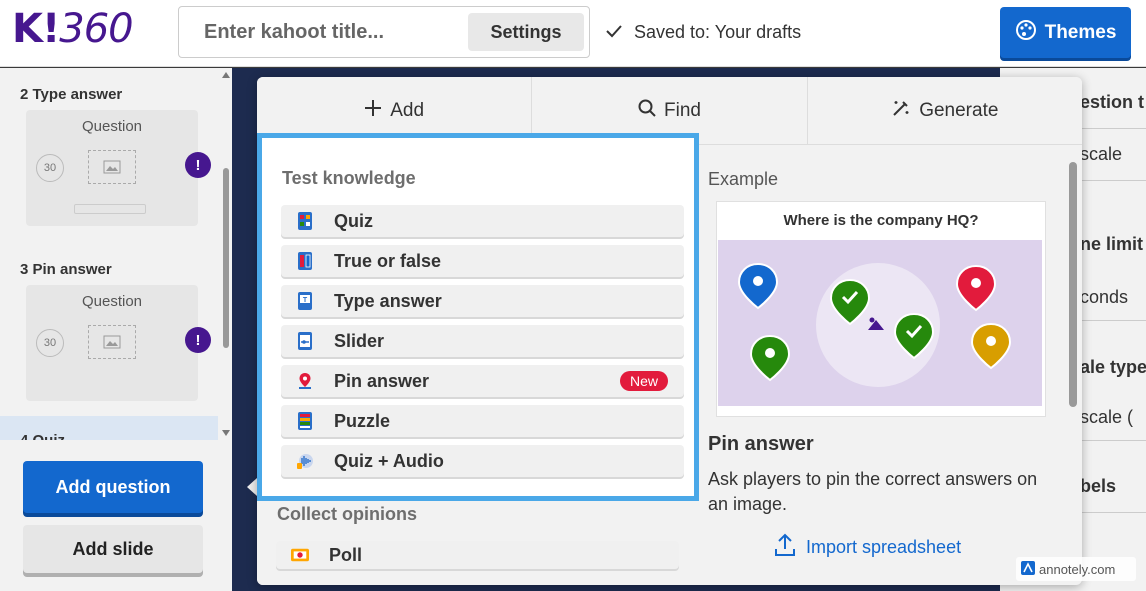 Image resolution: width=1146 pixels, height=591 pixels. What do you see at coordinates (382, 380) in the screenshot?
I see `menu-item-label: Pin answer` at bounding box center [382, 380].